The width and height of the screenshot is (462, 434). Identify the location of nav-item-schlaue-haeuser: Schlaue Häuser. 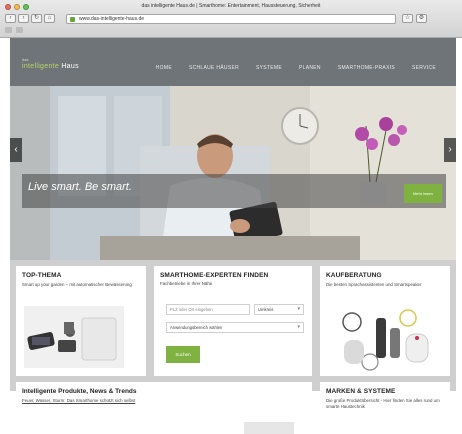
(214, 68).